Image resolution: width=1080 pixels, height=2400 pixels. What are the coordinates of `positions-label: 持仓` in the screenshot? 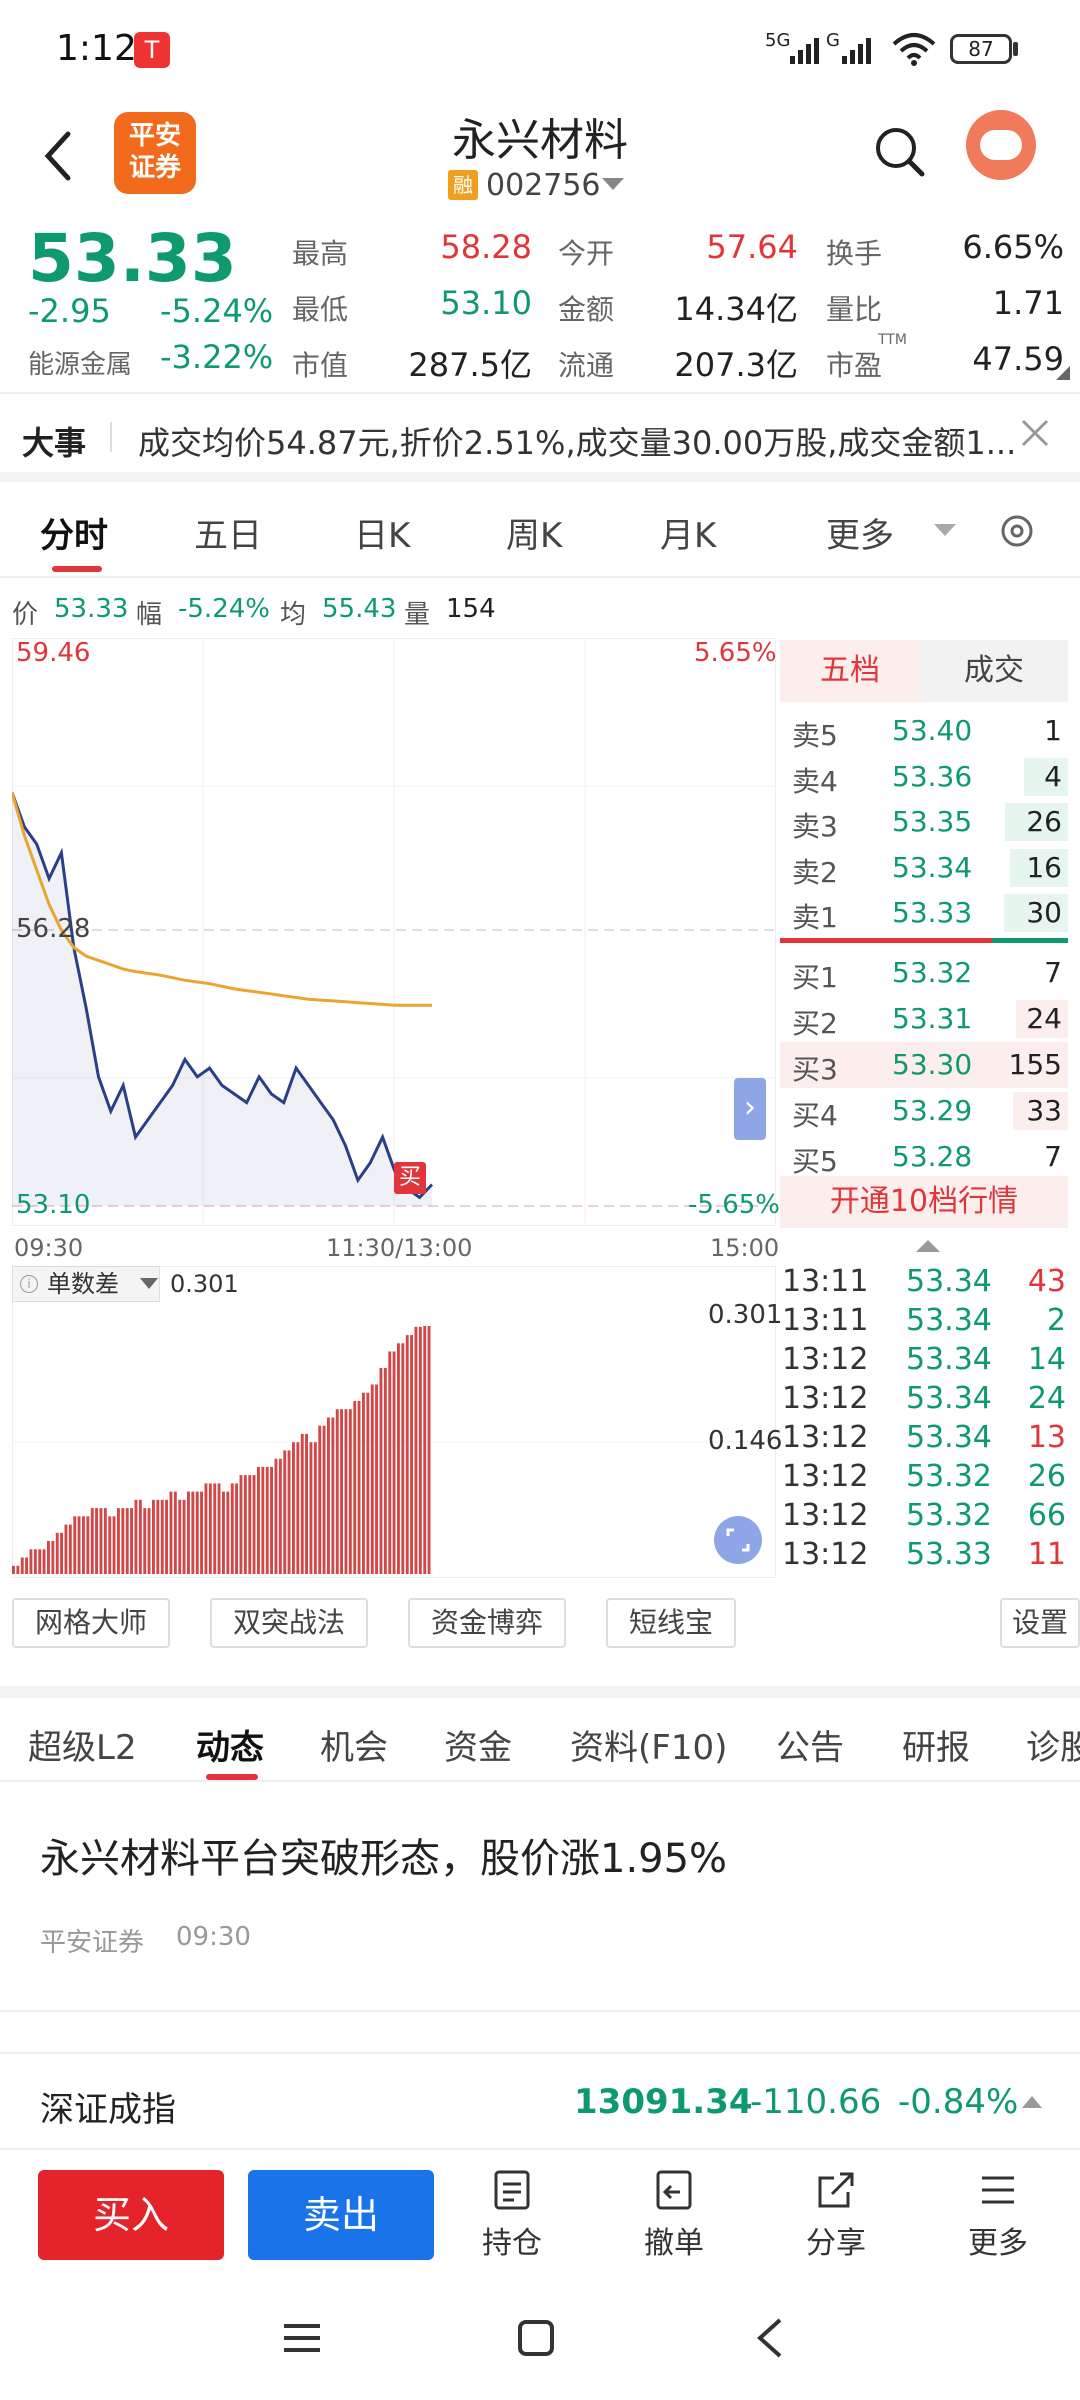 It's located at (512, 2243).